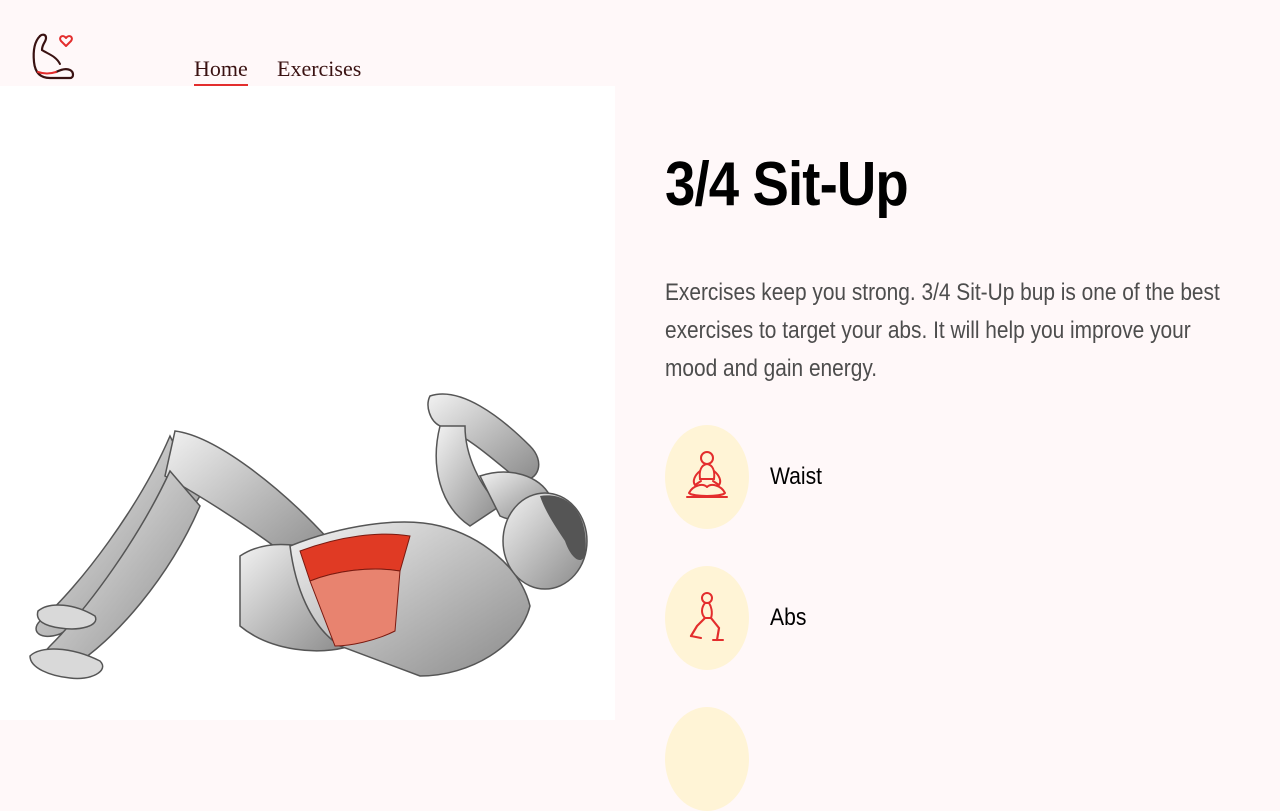 The height and width of the screenshot is (811, 1280). Describe the element at coordinates (54, 56) in the screenshot. I see `logo-icon` at that location.